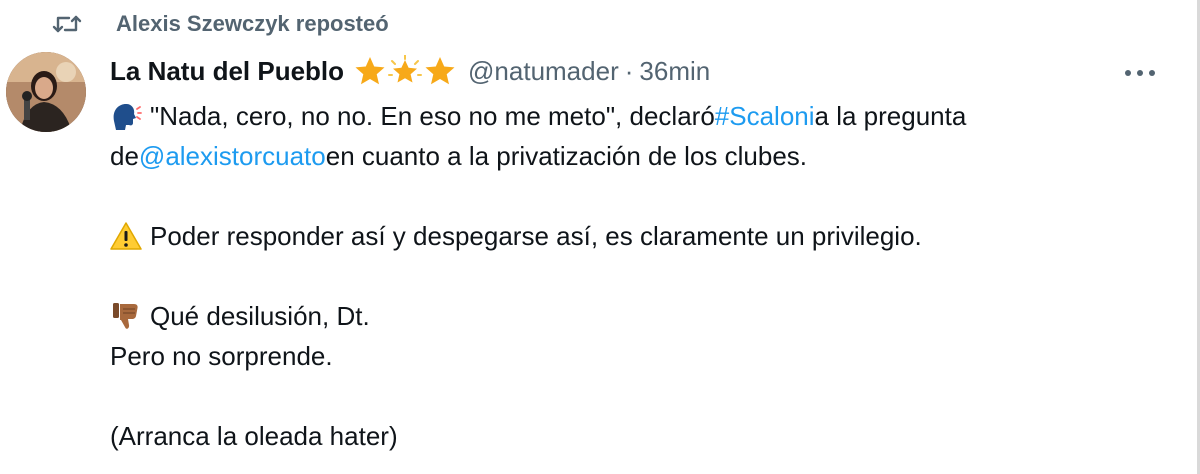 This screenshot has width=1200, height=474. I want to click on display-name: La Natu del Pueblo, so click(227, 71).